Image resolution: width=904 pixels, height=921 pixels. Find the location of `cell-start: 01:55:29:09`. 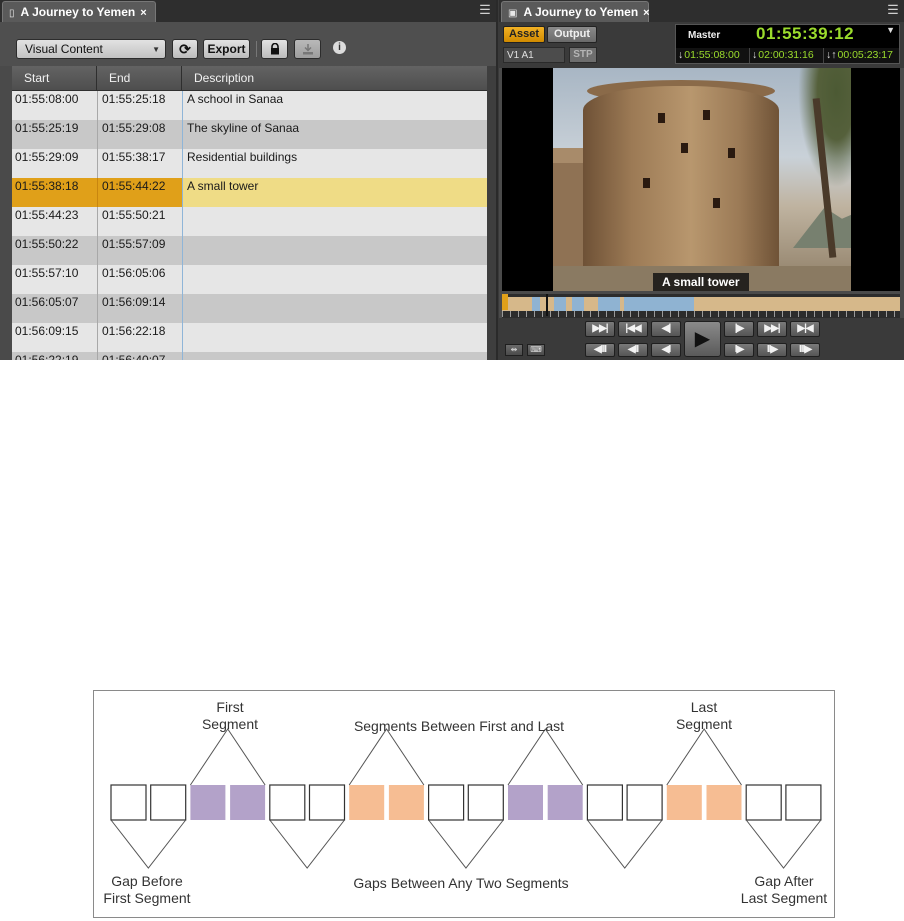

cell-start: 01:55:29:09 is located at coordinates (47, 157).